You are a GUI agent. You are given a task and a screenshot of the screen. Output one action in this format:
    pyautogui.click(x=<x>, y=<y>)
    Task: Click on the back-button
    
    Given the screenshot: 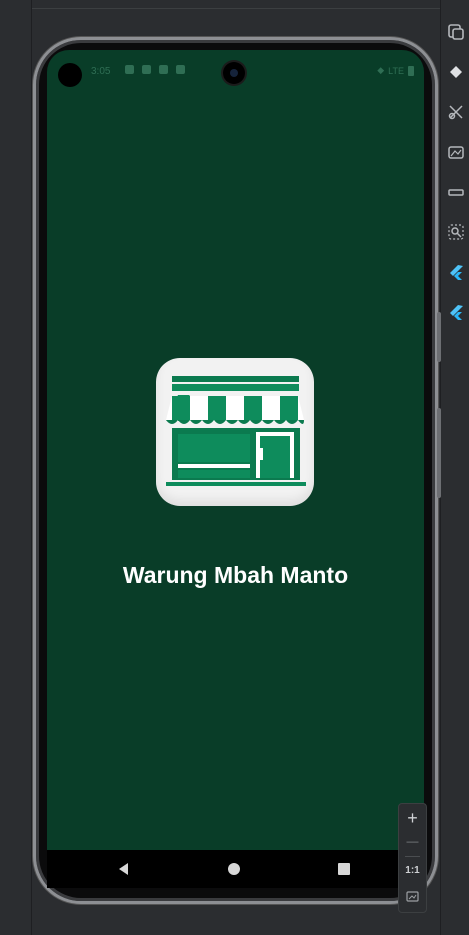 What is the action you would take?
    pyautogui.click(x=124, y=869)
    